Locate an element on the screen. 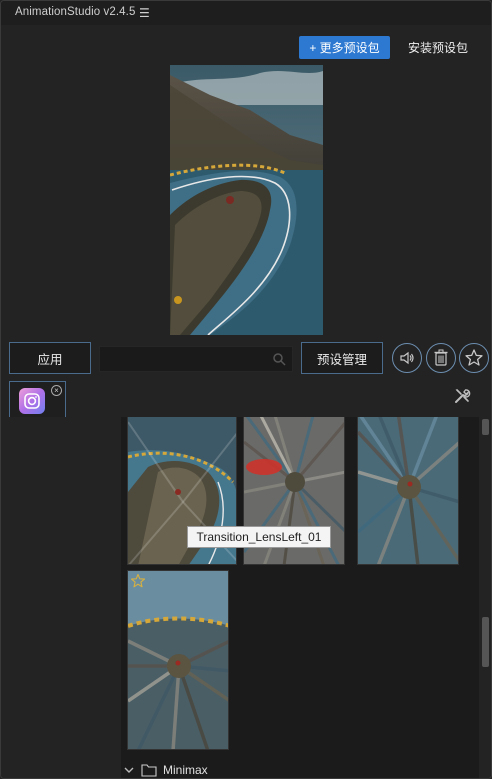 The width and height of the screenshot is (492, 779). instagram-icon is located at coordinates (32, 401).